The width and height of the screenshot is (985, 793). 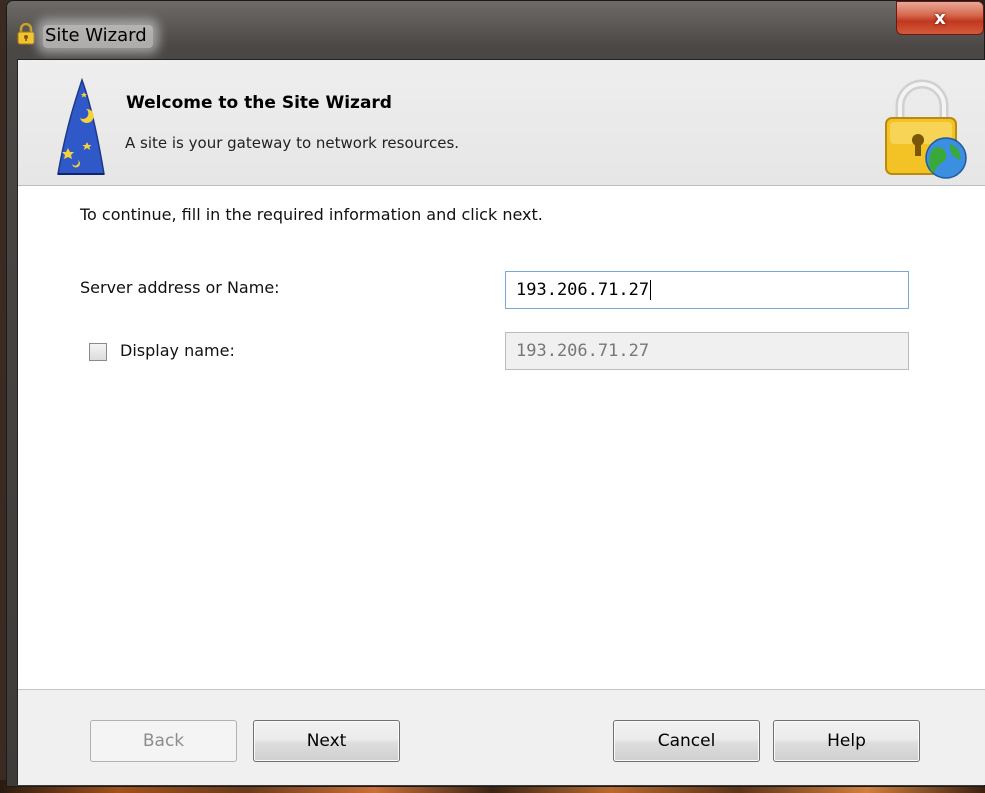 I want to click on close-button: x, so click(x=940, y=18).